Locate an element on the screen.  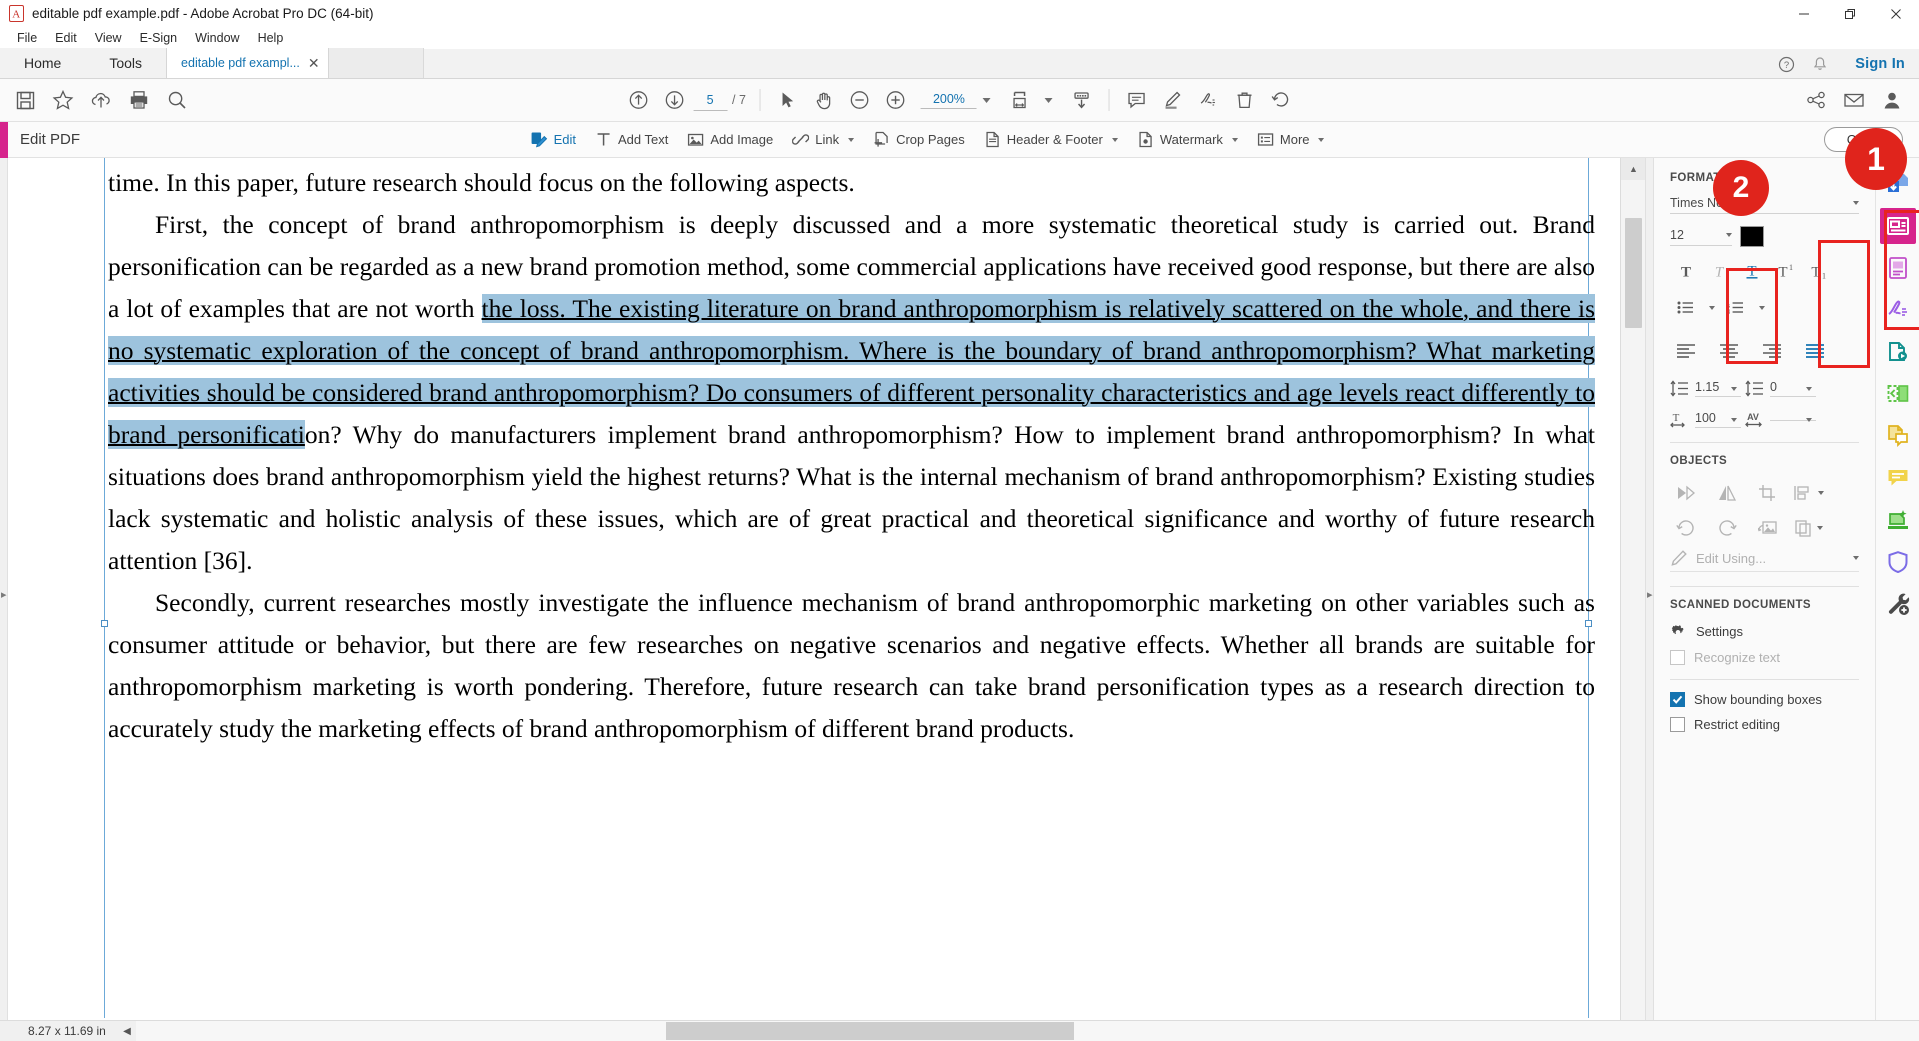
close-window-button is located at coordinates (1896, 13).